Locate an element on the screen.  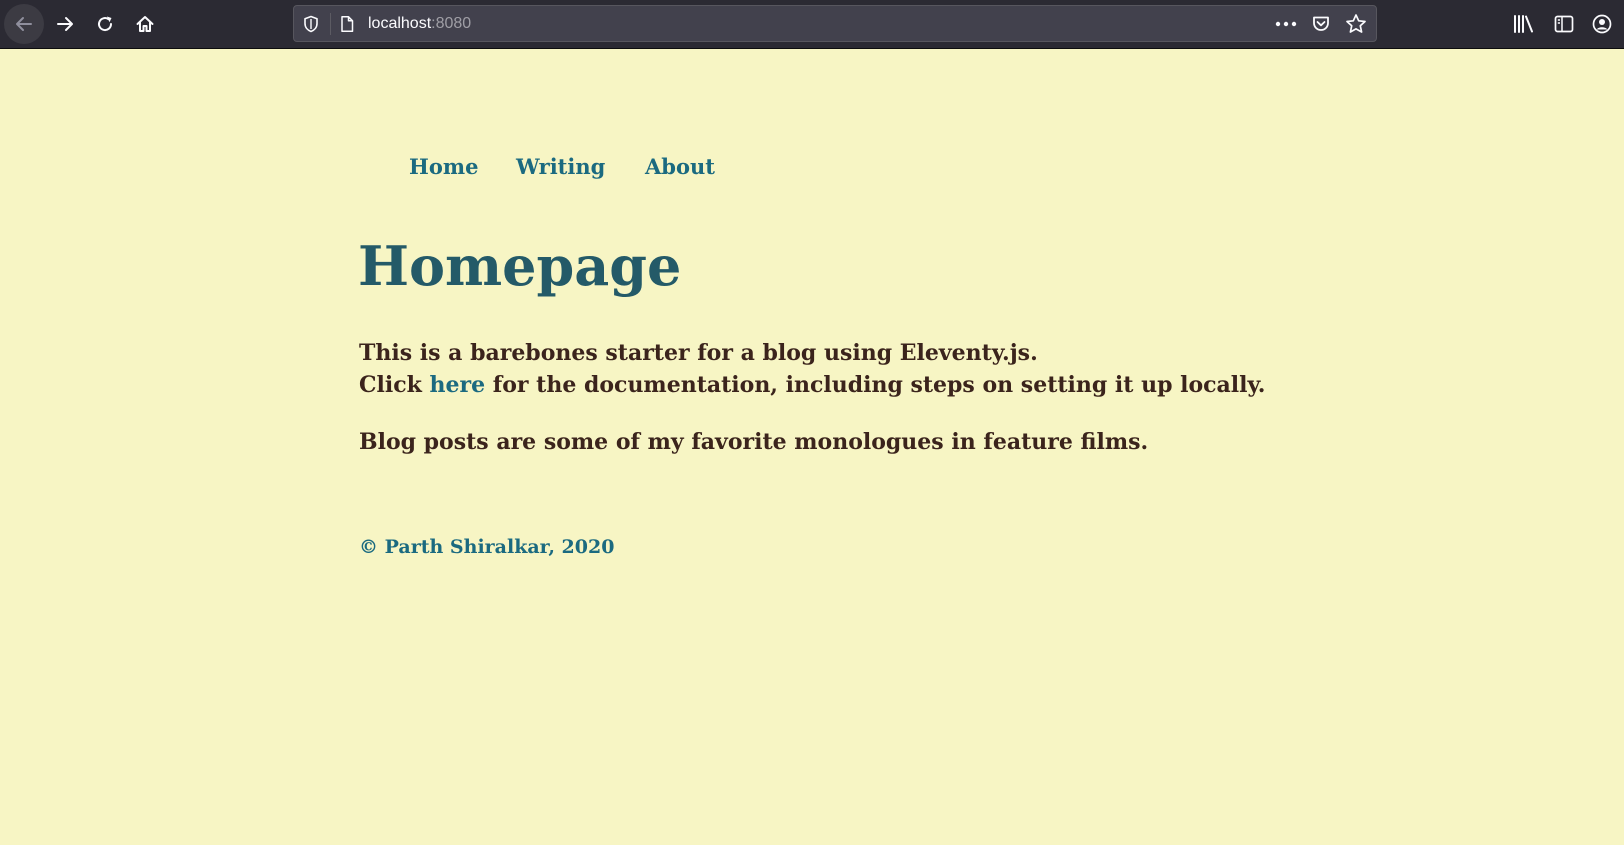
nav-link-home: Home is located at coordinates (443, 167).